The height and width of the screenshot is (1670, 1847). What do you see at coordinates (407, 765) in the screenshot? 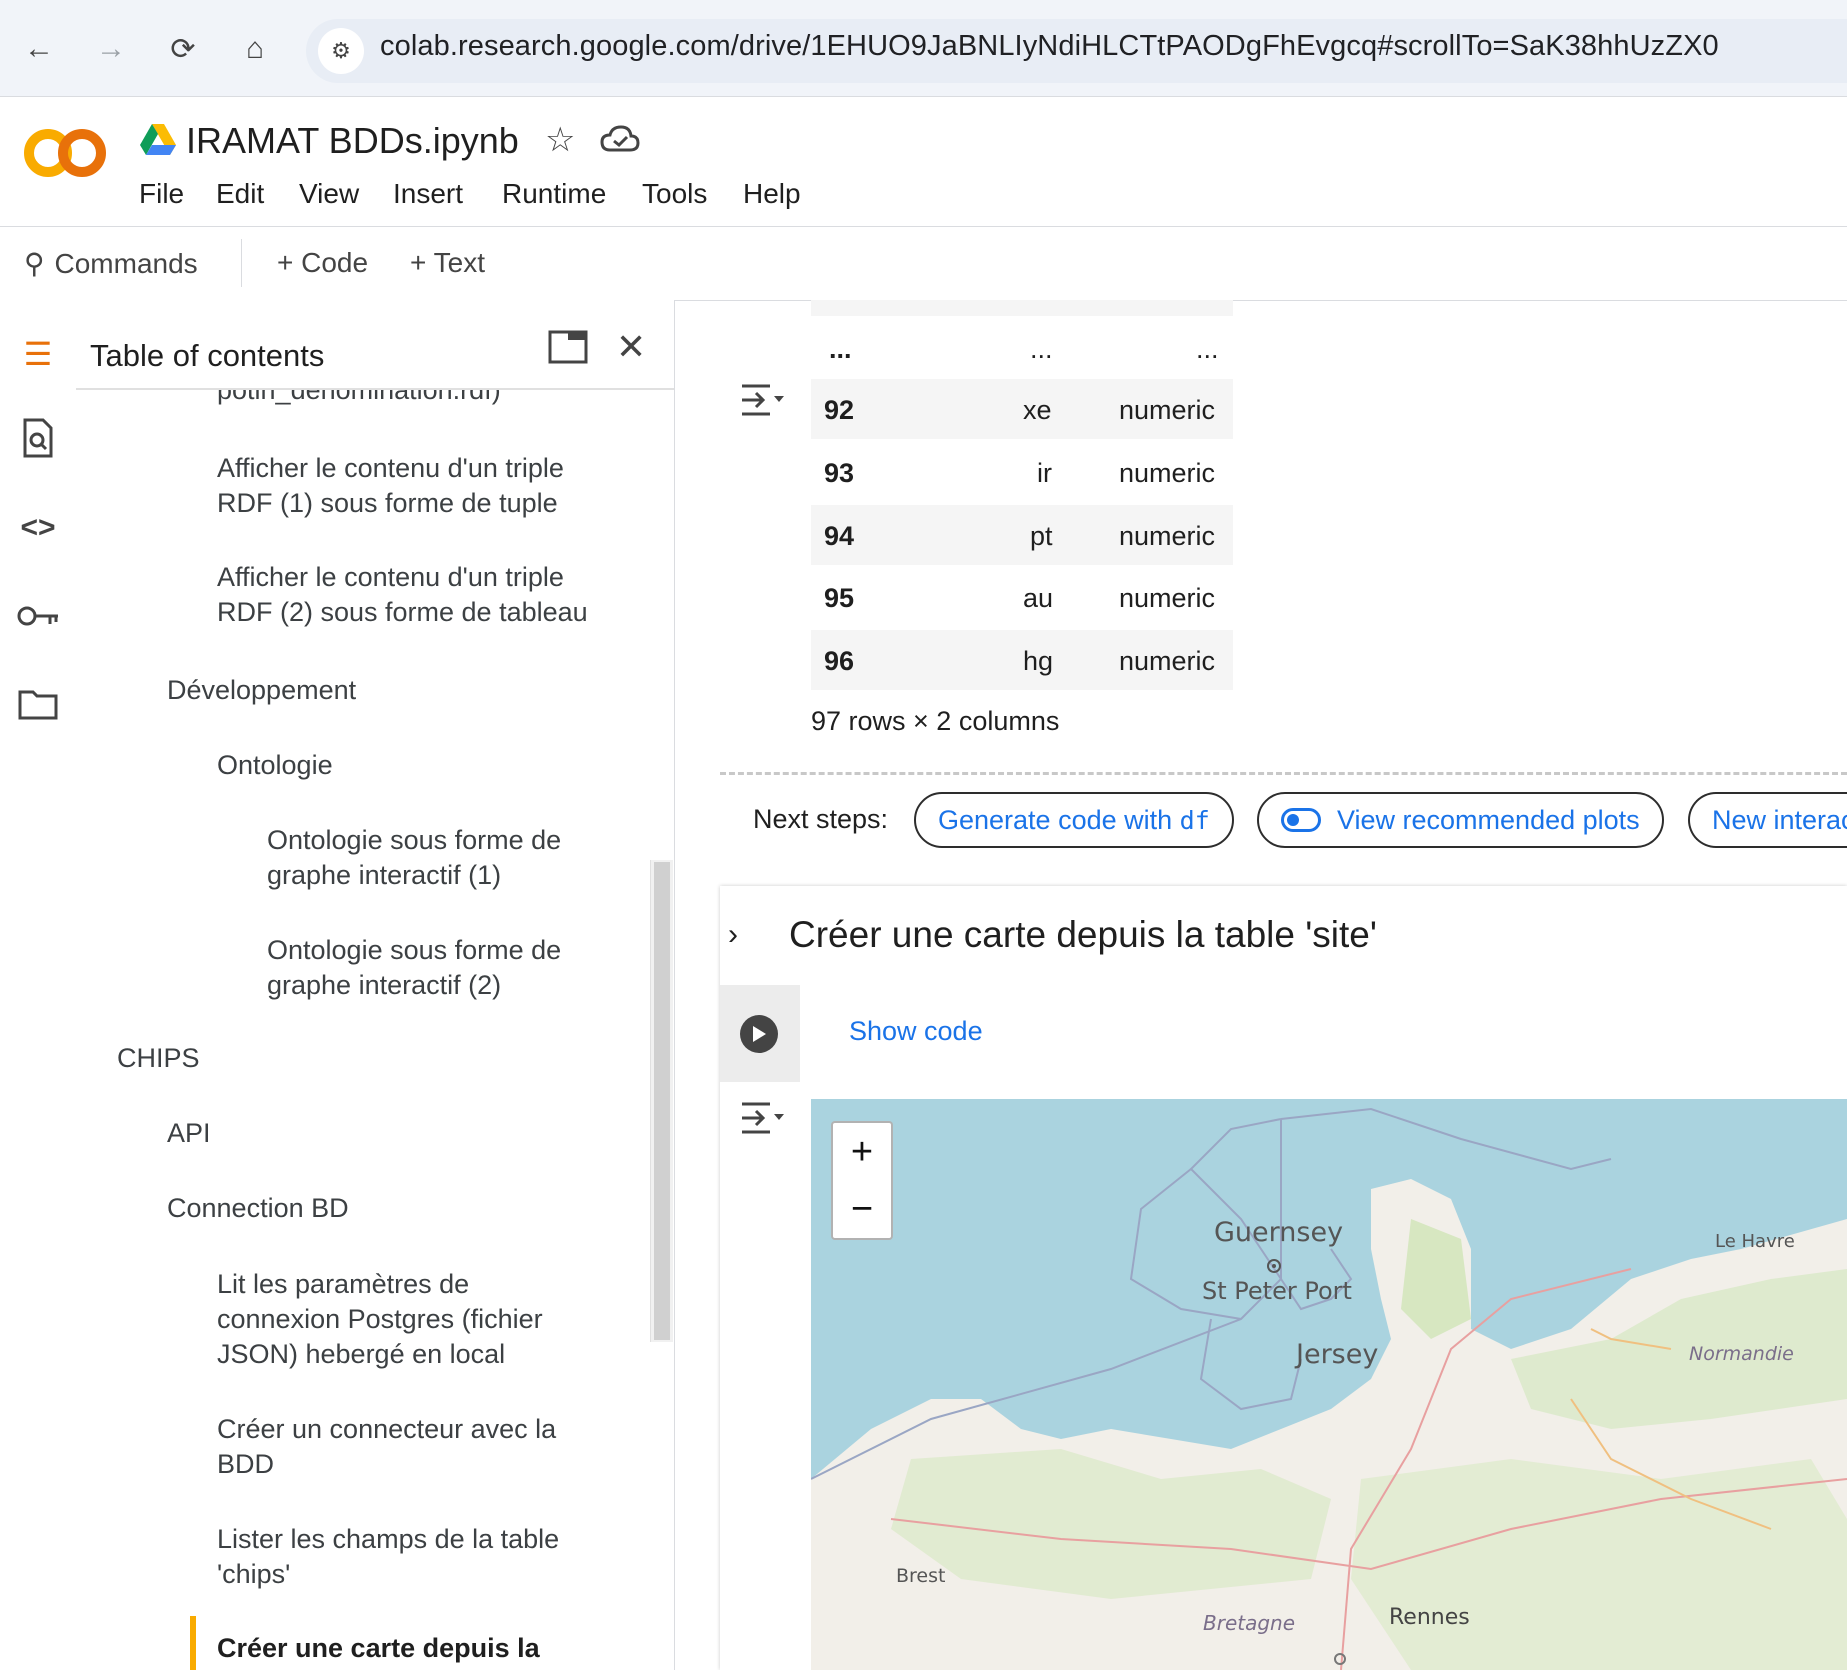
I see `toc-item: Ontologie` at bounding box center [407, 765].